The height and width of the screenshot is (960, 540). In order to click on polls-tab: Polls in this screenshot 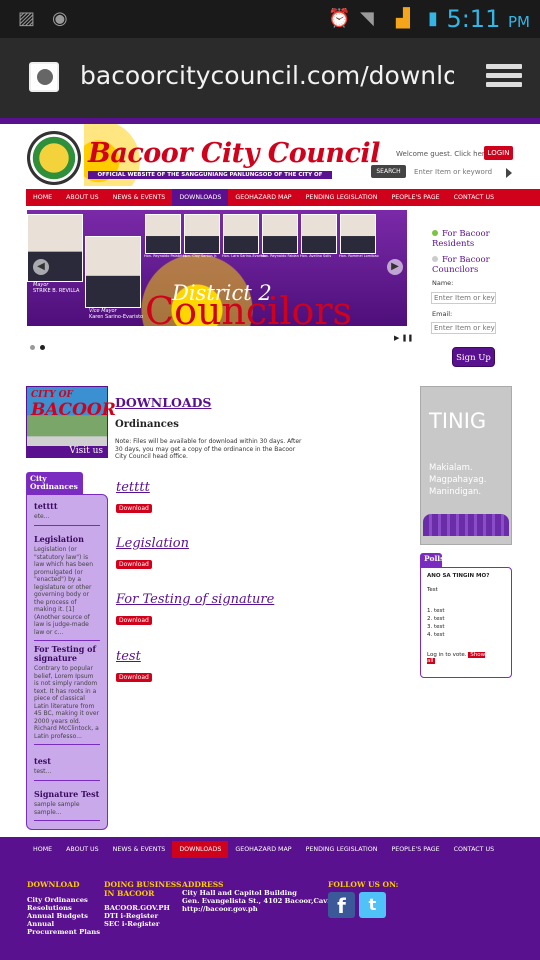, I will do `click(432, 560)`.